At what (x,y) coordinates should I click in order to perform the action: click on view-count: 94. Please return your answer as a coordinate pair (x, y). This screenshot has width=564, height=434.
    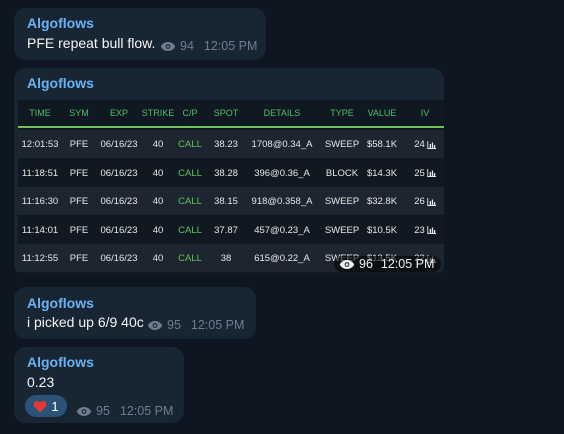
    Looking at the image, I should click on (187, 46).